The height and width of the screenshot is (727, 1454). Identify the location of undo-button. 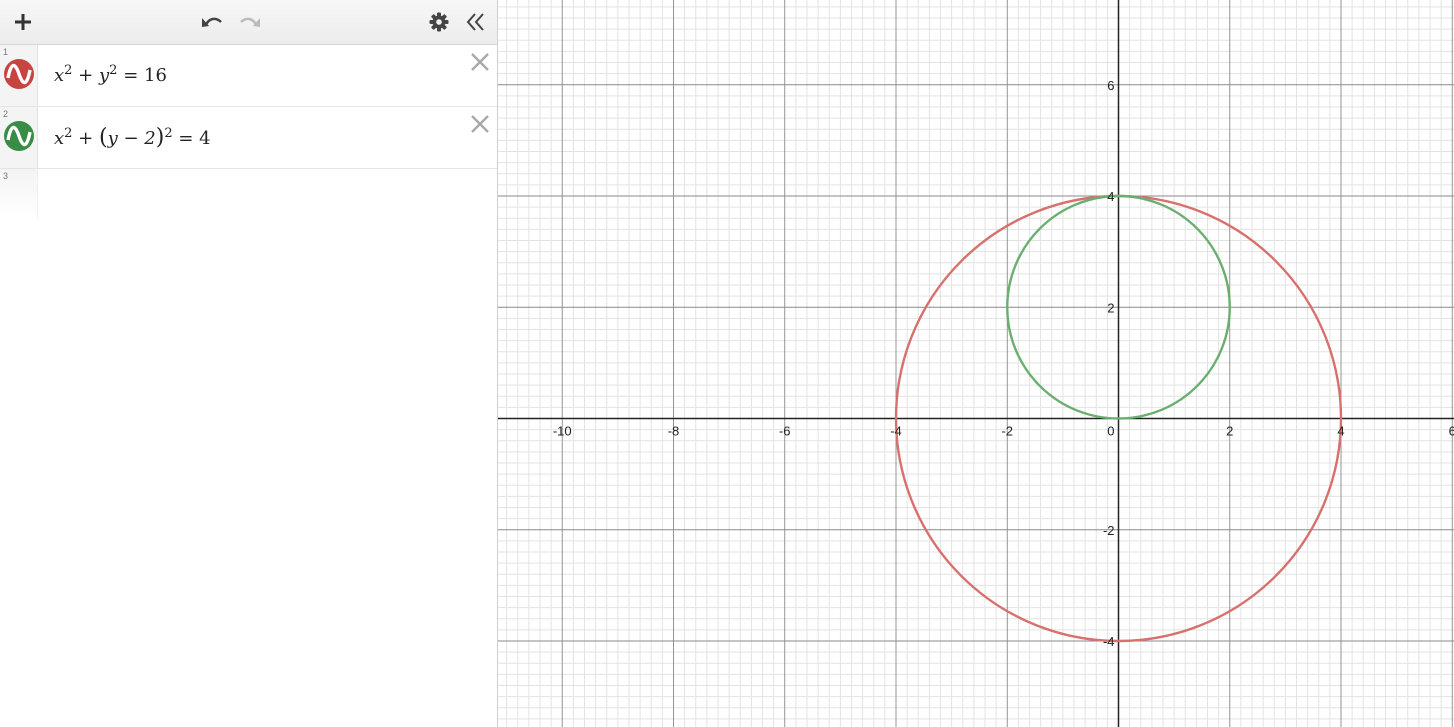
(212, 22).